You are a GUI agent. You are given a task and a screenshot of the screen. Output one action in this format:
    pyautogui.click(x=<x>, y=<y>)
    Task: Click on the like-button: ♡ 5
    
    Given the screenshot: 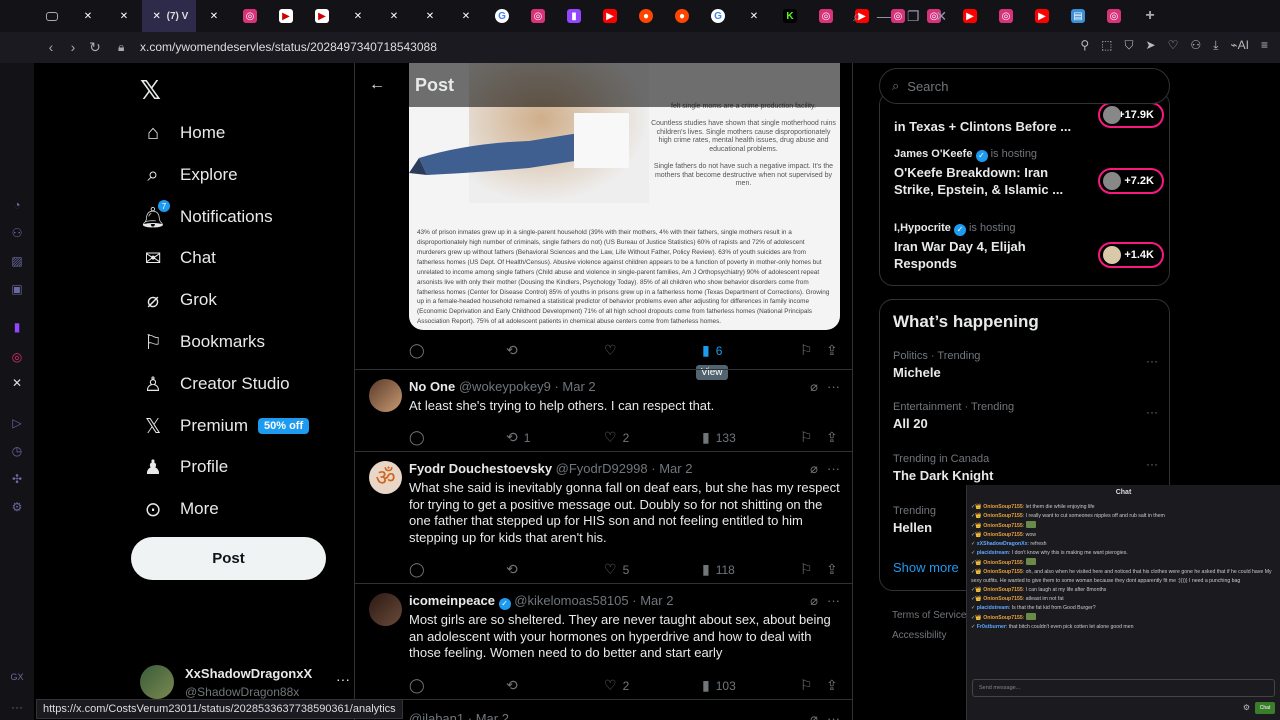 What is the action you would take?
    pyautogui.click(x=616, y=569)
    